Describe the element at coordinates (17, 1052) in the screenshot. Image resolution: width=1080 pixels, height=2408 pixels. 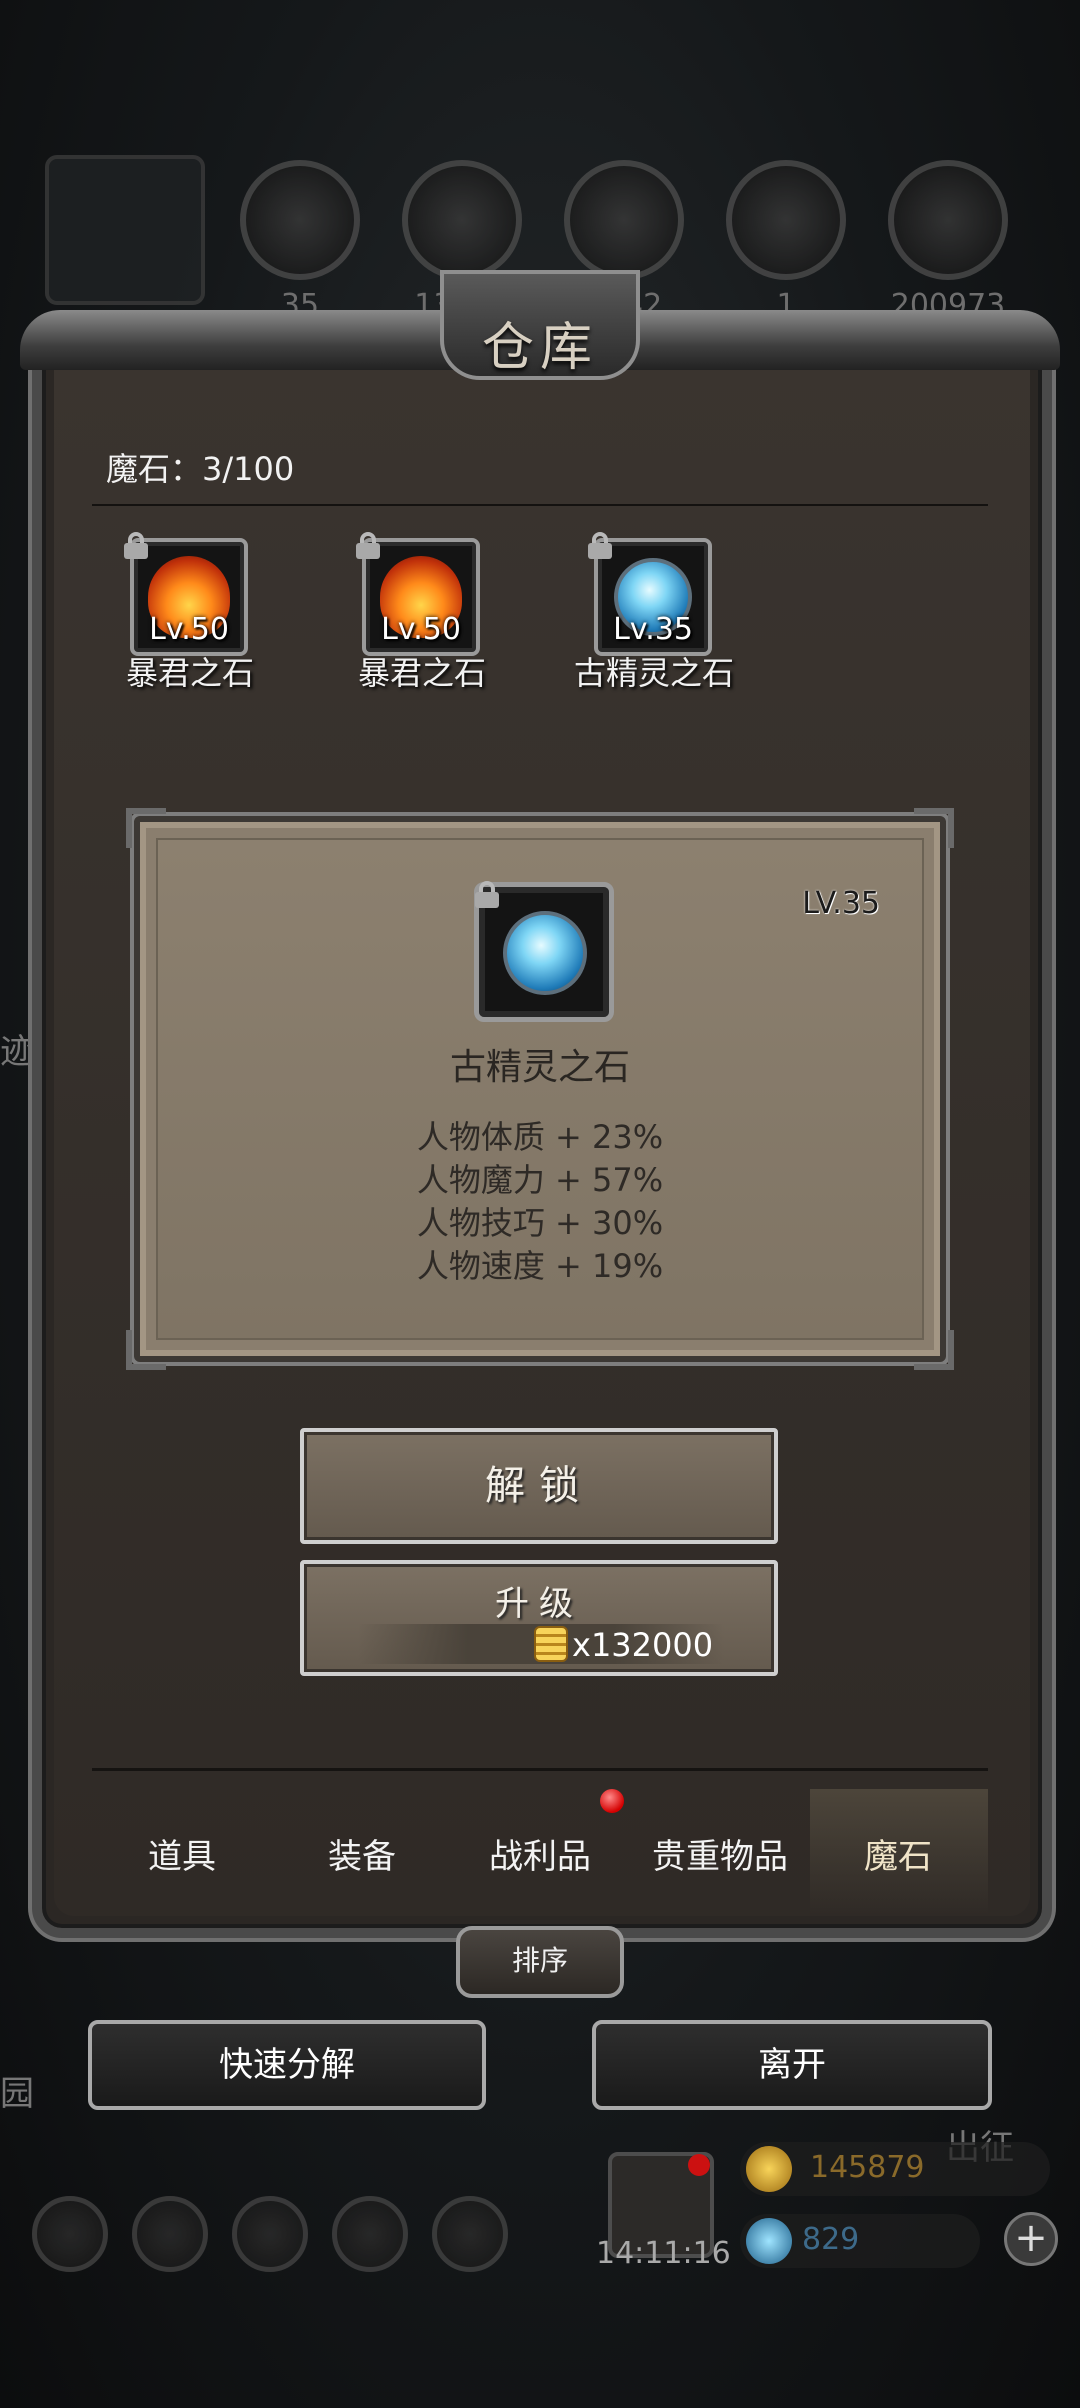
I see `background-side-label: 迹` at that location.